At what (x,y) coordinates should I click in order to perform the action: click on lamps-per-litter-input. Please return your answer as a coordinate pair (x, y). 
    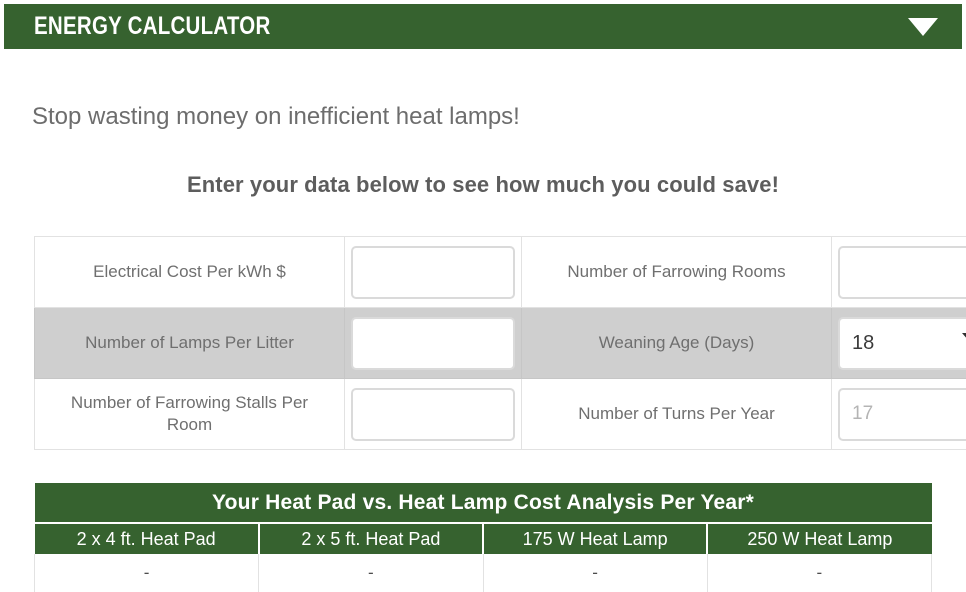
    Looking at the image, I should click on (433, 343).